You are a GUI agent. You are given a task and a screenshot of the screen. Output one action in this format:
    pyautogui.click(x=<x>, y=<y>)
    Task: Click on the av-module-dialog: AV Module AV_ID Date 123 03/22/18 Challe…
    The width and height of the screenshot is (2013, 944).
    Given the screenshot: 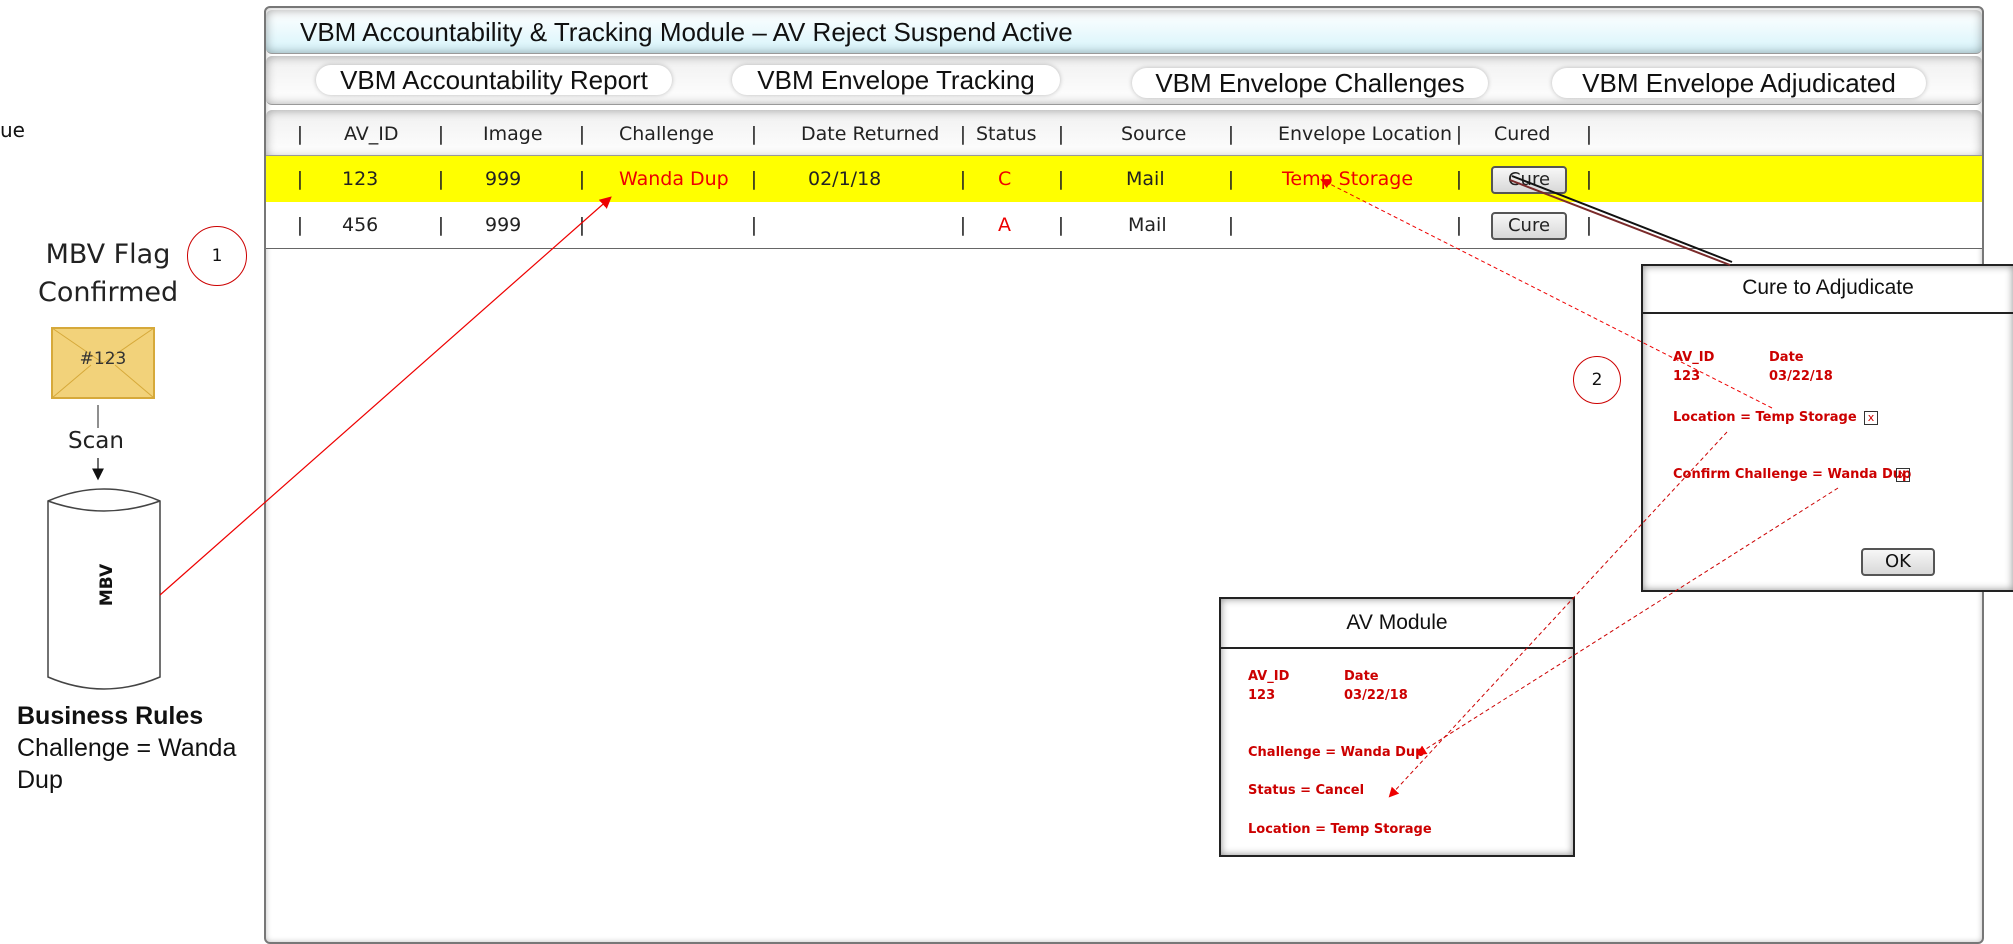 What is the action you would take?
    pyautogui.click(x=1397, y=727)
    